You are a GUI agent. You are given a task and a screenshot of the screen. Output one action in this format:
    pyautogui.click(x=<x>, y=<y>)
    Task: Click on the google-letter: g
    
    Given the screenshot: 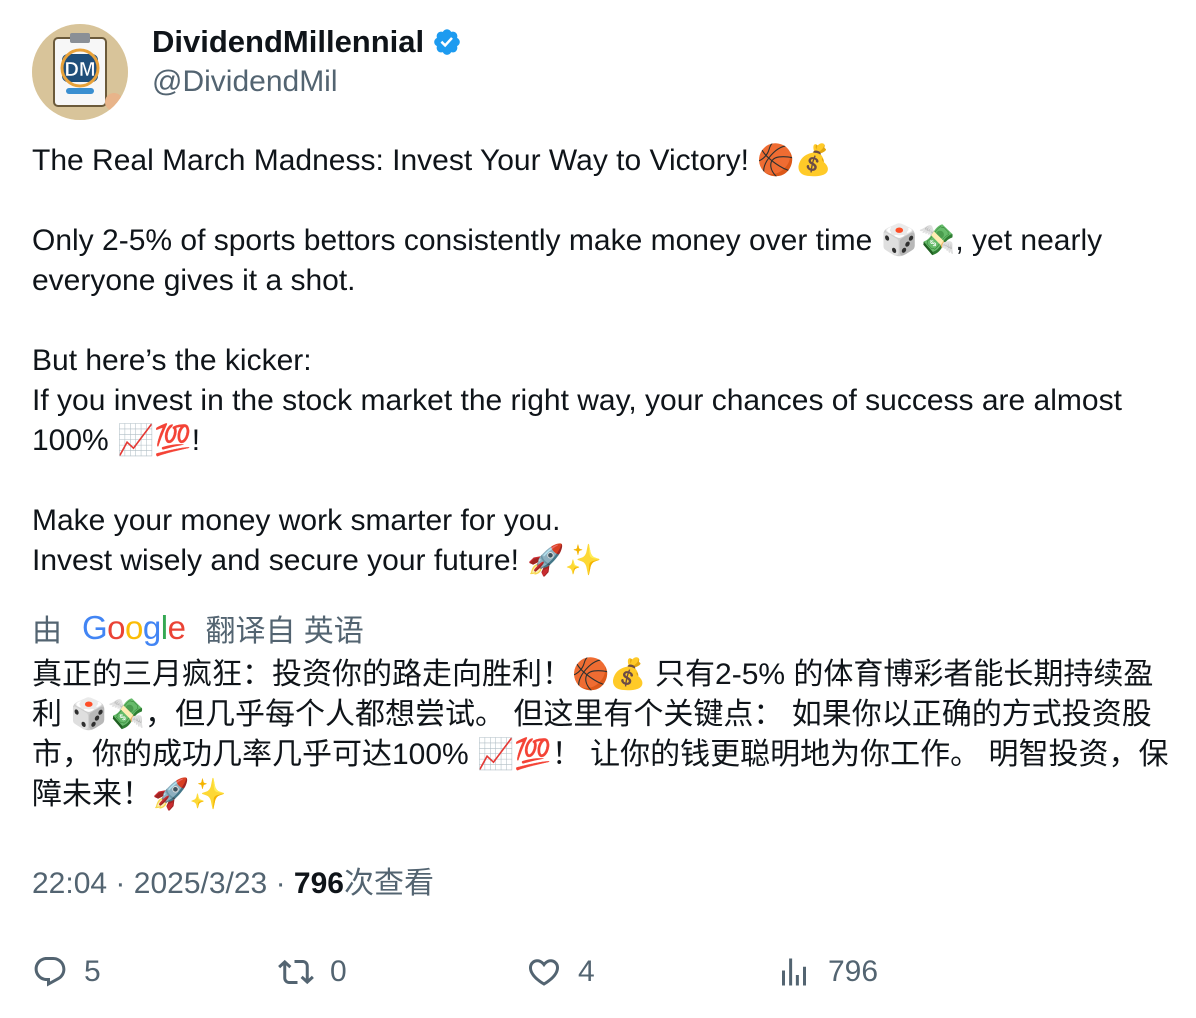 What is the action you would take?
    pyautogui.click(x=151, y=627)
    